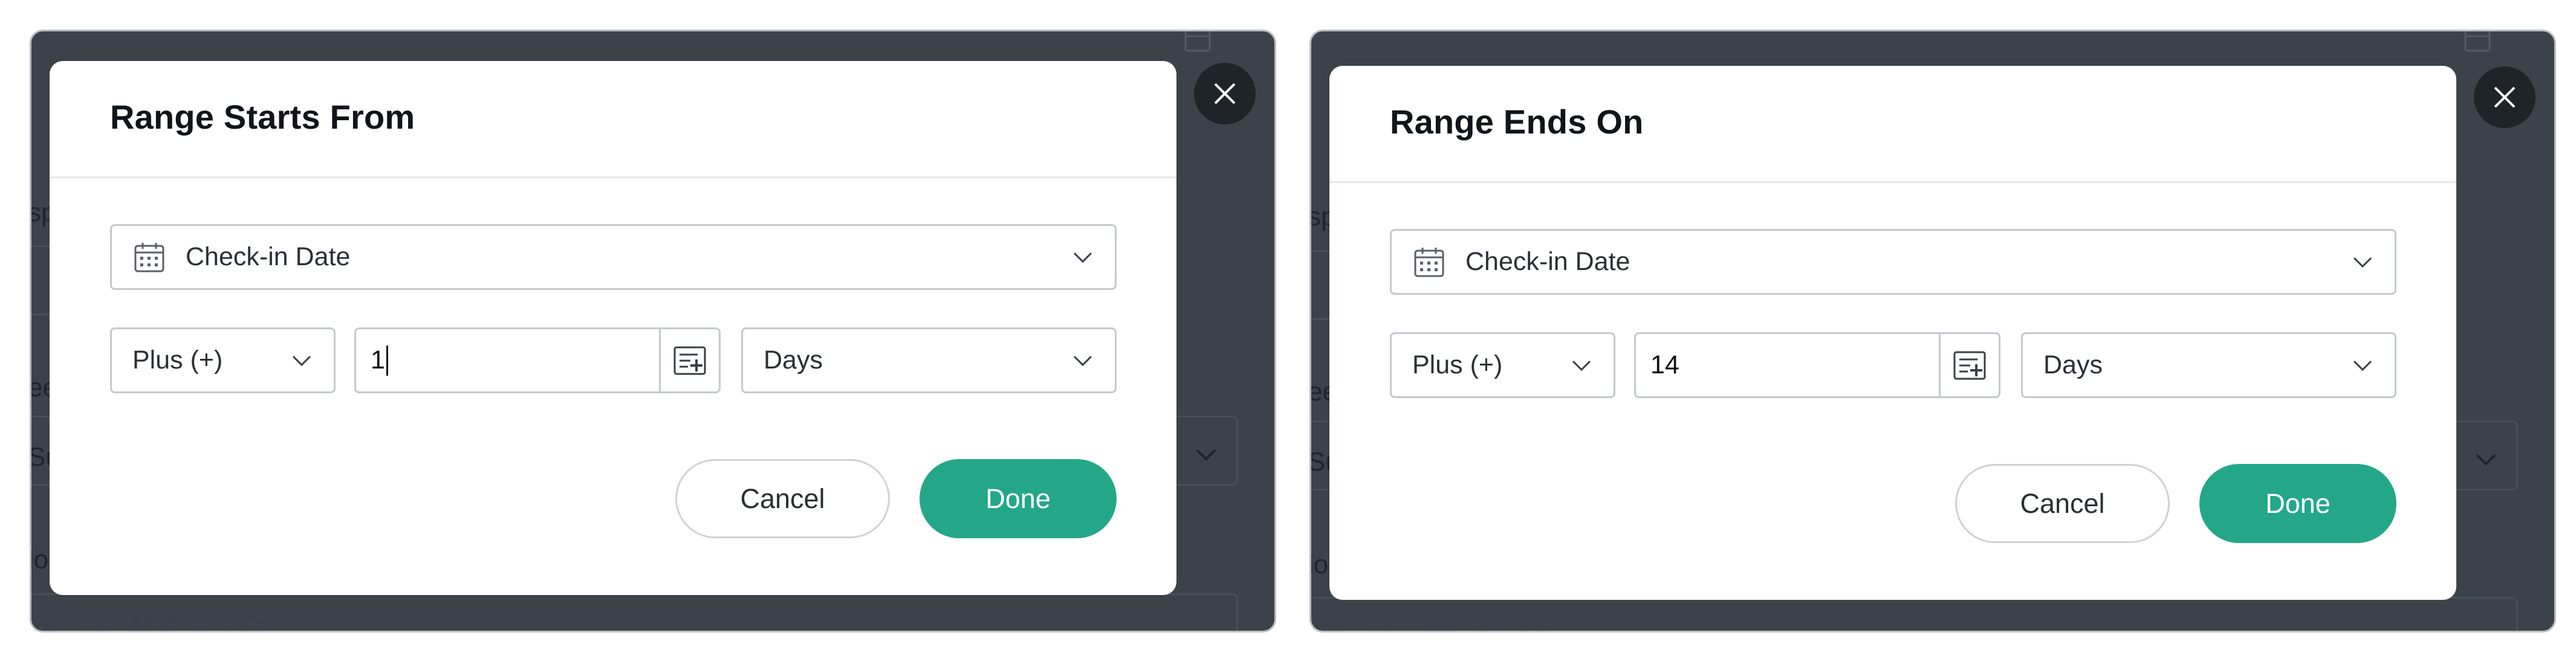 The image size is (2576, 650). I want to click on text-caret, so click(387, 360).